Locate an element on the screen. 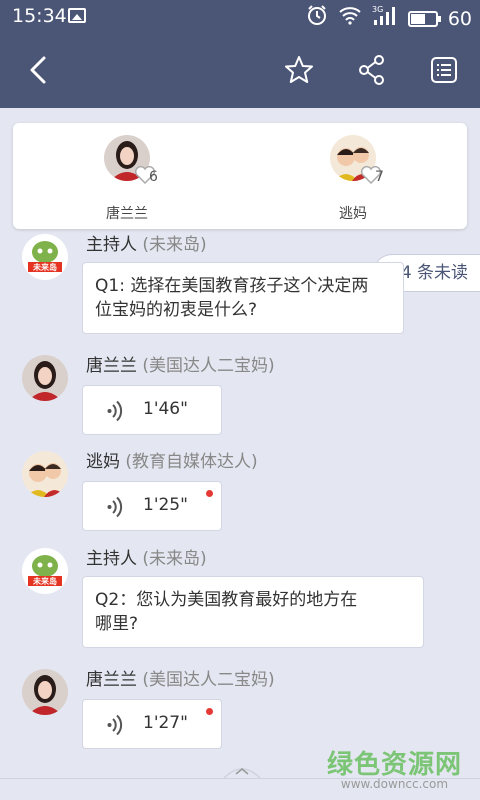  voice-bubble: 1'25" is located at coordinates (152, 506).